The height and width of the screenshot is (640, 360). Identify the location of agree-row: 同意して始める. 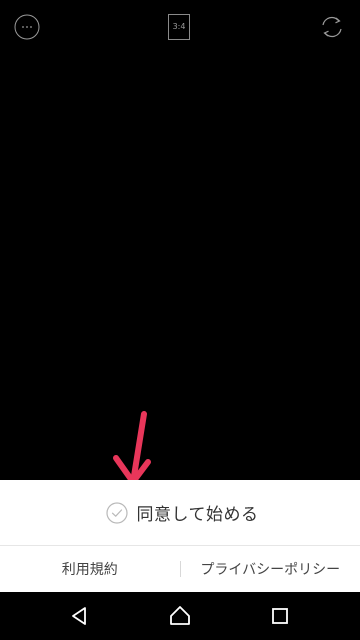
(180, 512).